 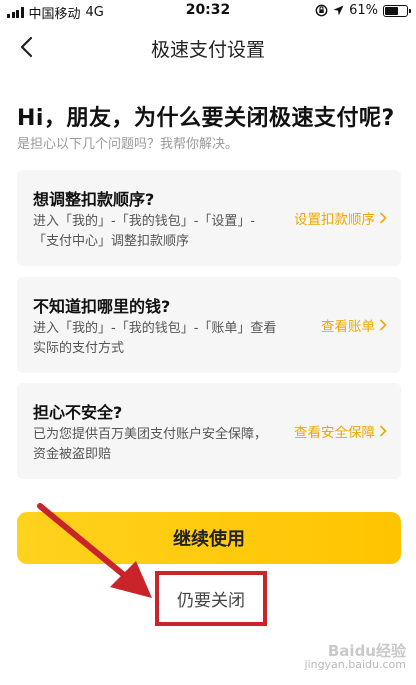 What do you see at coordinates (355, 664) in the screenshot?
I see `watermark-url: jingyan.baidu.com` at bounding box center [355, 664].